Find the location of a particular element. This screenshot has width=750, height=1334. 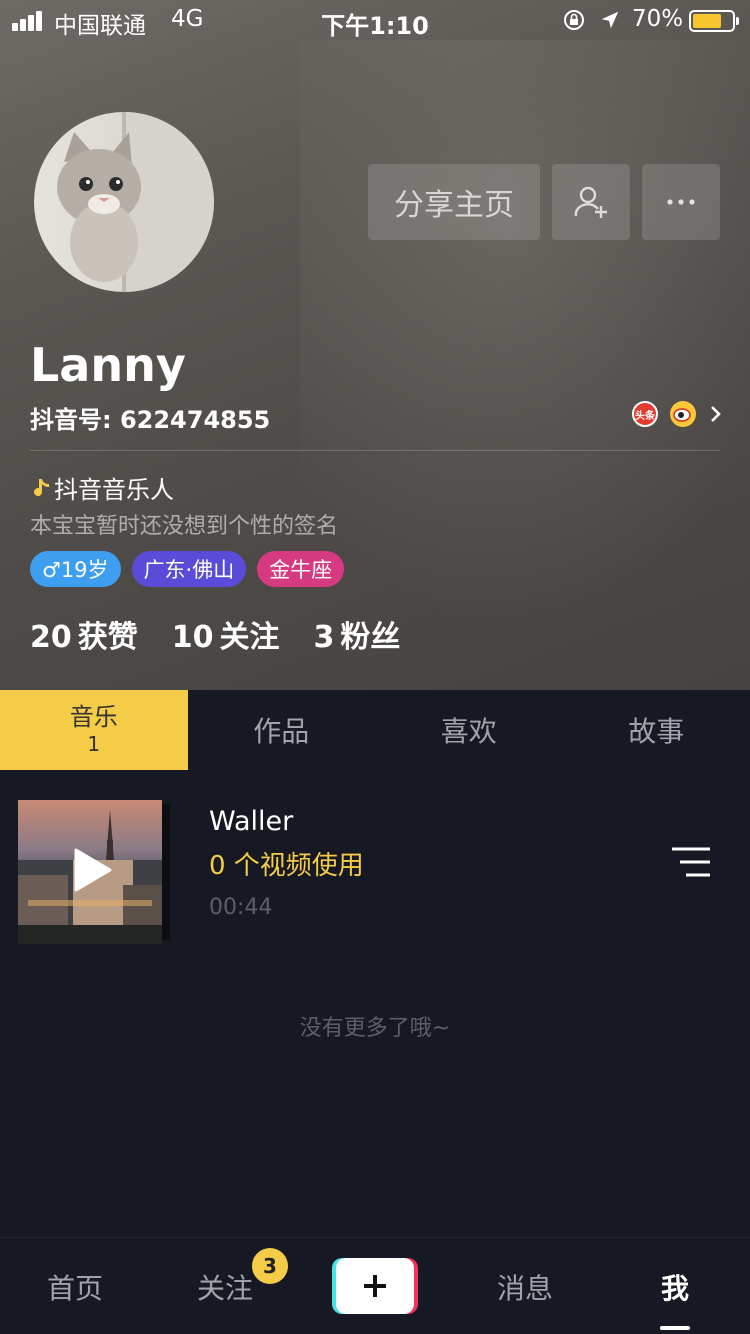

weibo-eye-icon is located at coordinates (682, 415).